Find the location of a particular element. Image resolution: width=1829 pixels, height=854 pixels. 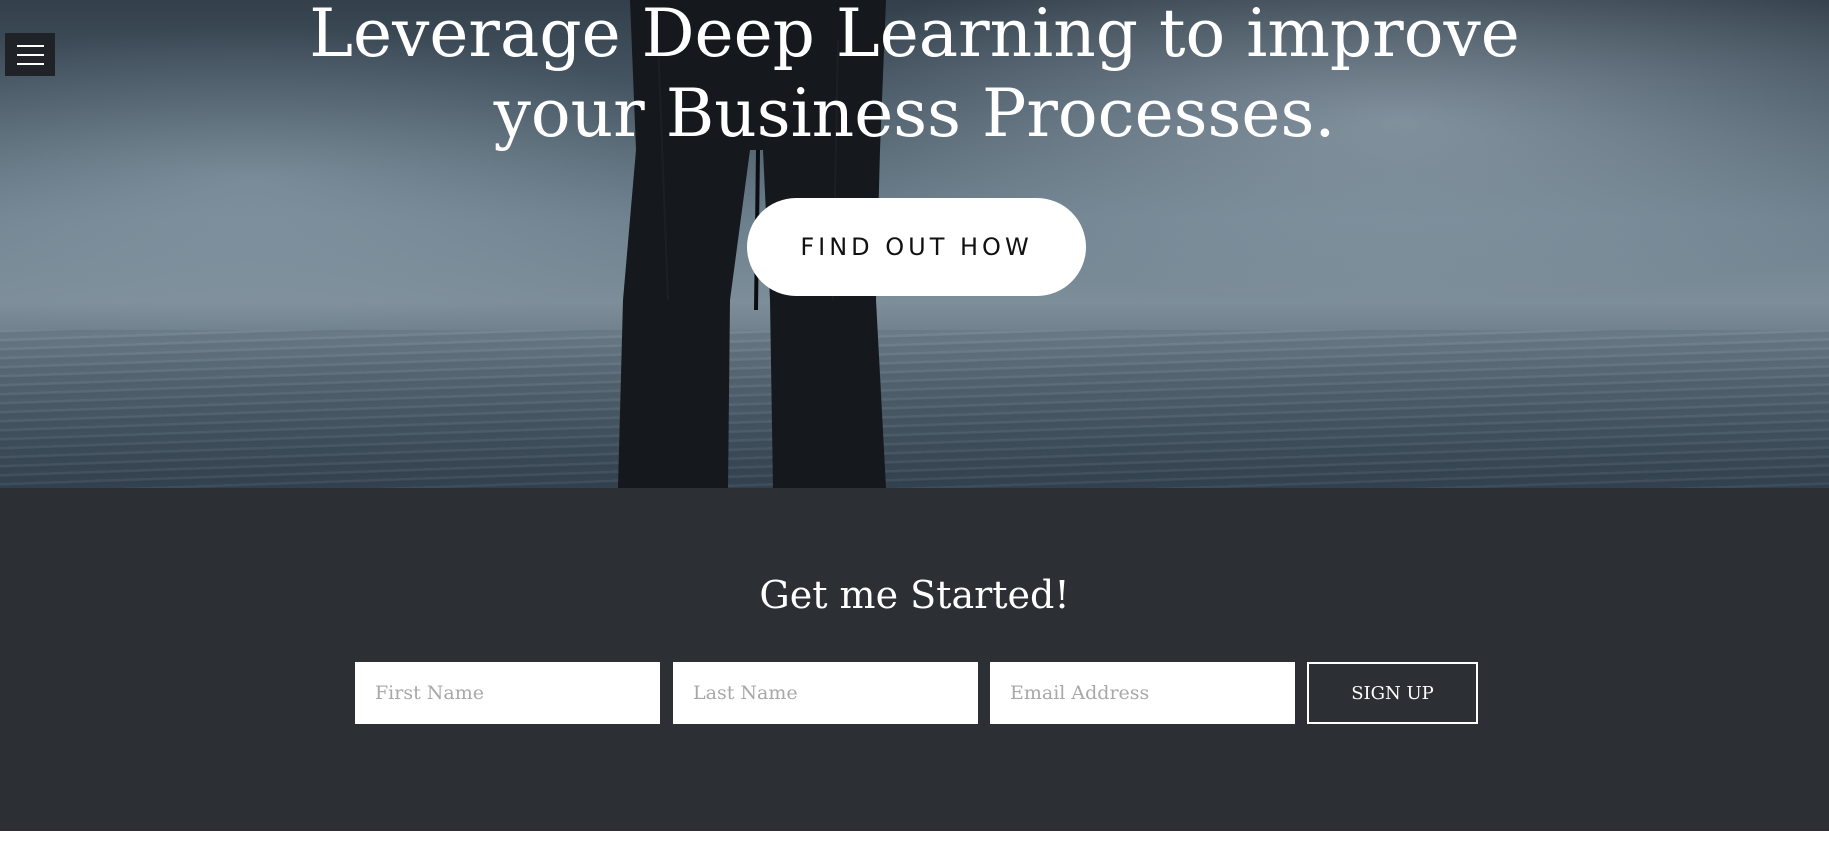

hero-headline-line2: your Business Processes. is located at coordinates (914, 113).